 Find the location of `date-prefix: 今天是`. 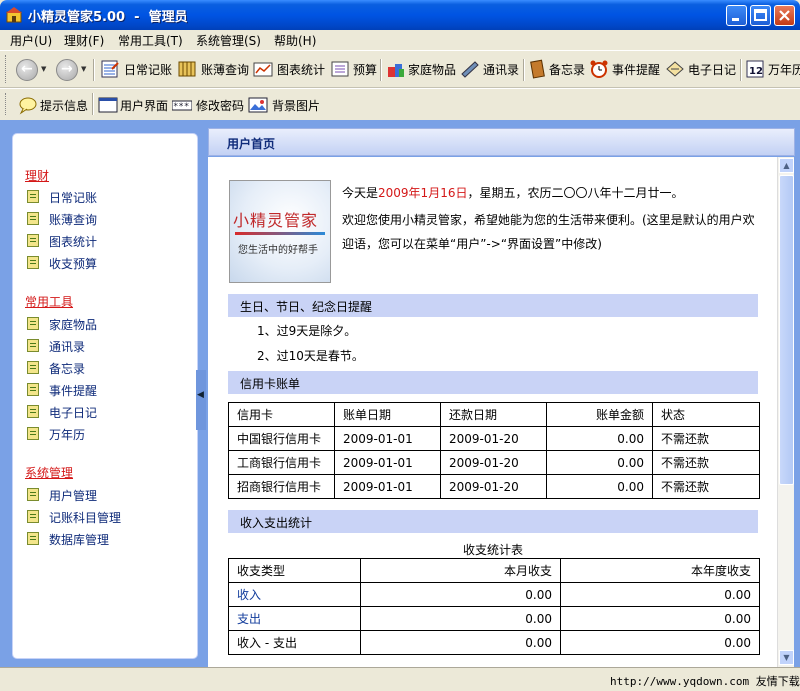

date-prefix: 今天是 is located at coordinates (360, 193).